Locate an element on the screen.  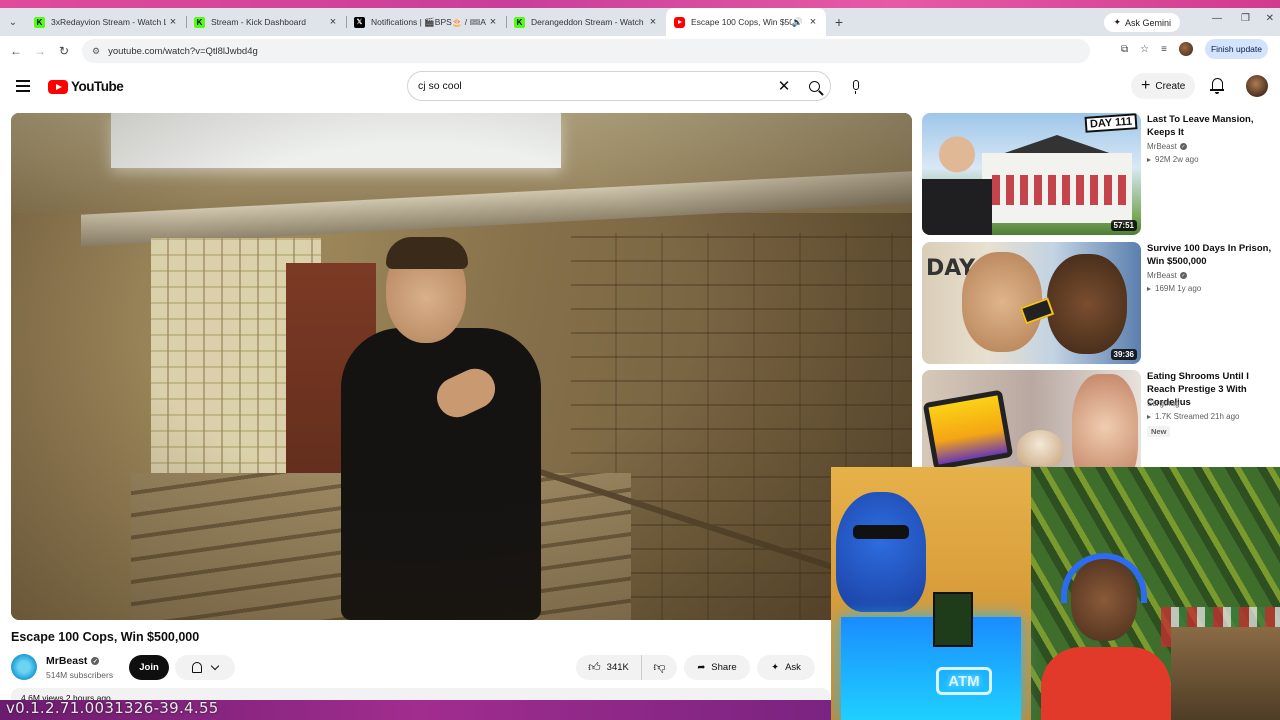
version-text: v0.1.2.71.0031326-39.4.55 is located at coordinates (112, 708).